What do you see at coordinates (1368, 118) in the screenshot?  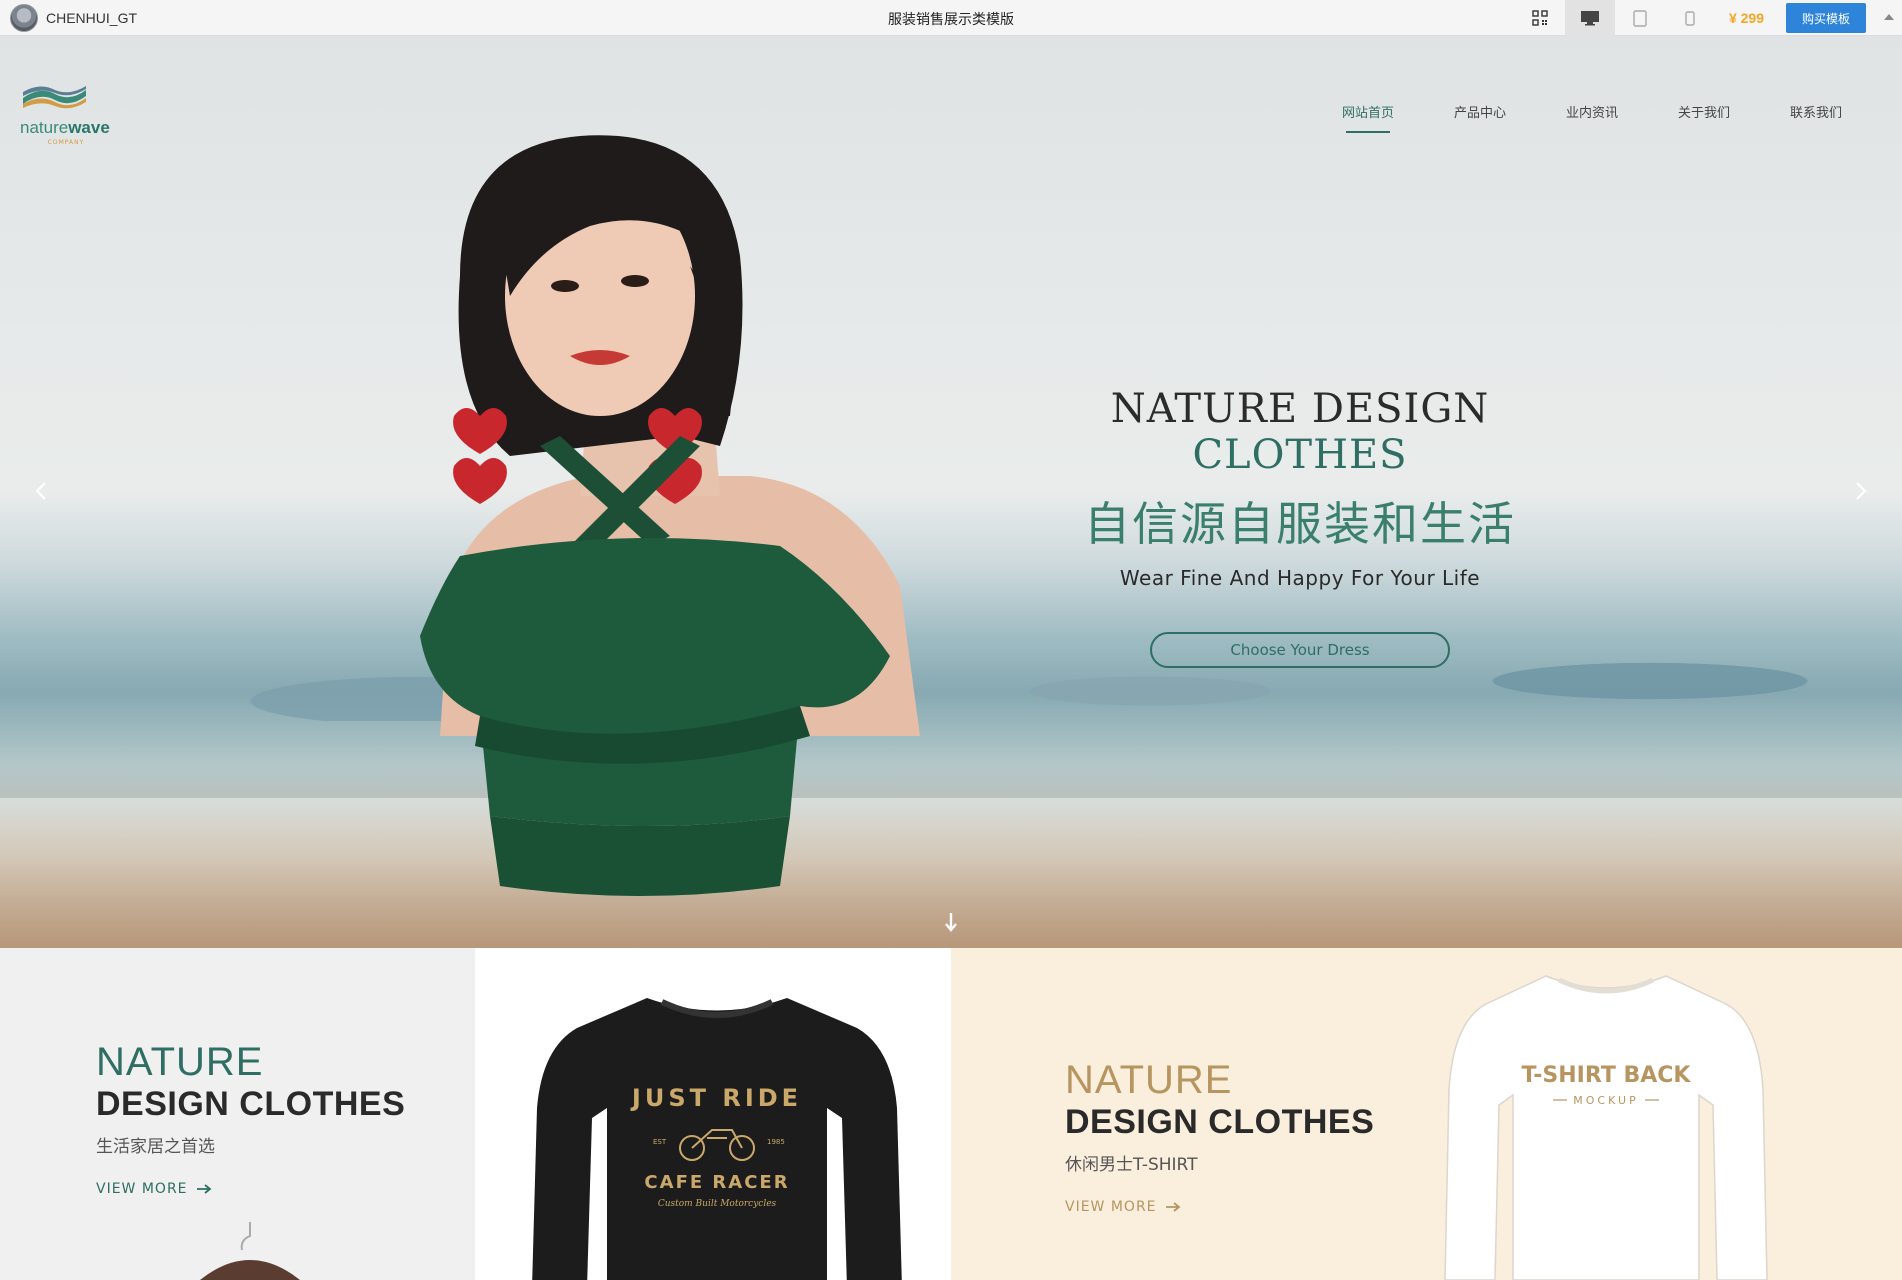 I see `nav-item-home: 网站首页` at bounding box center [1368, 118].